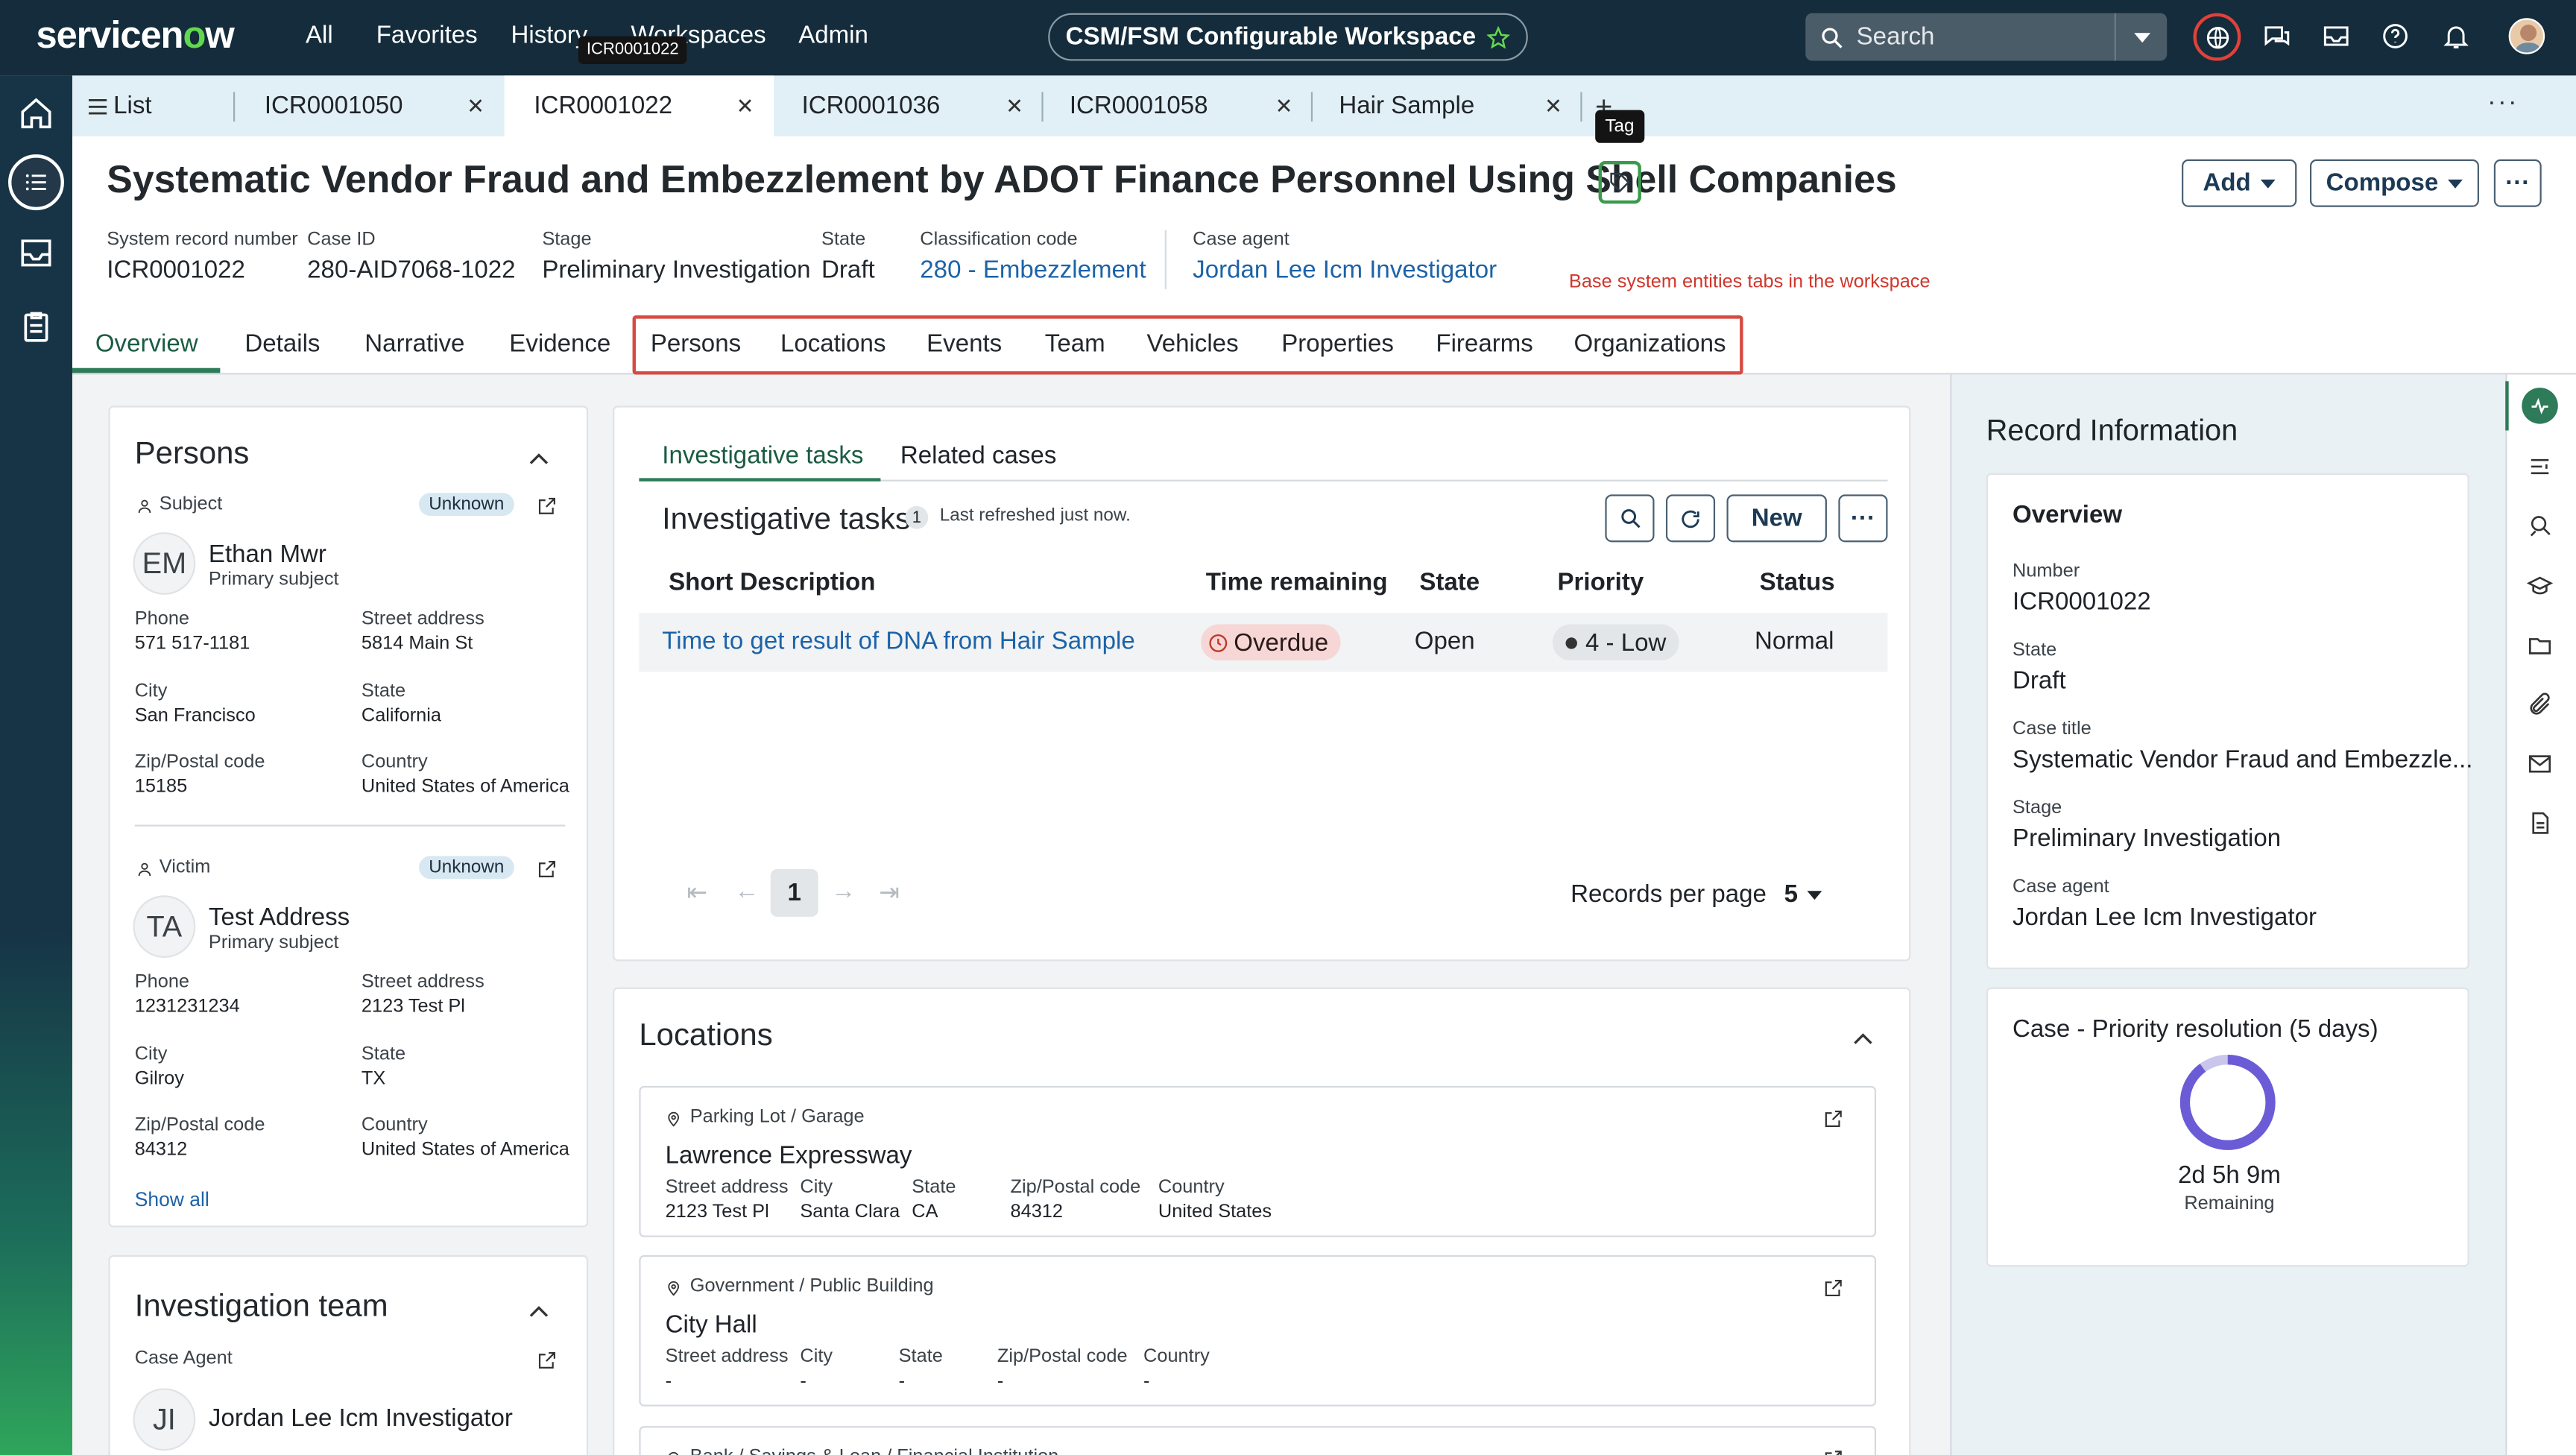  I want to click on classification-code-link: 280 - Embezzlement, so click(1033, 270).